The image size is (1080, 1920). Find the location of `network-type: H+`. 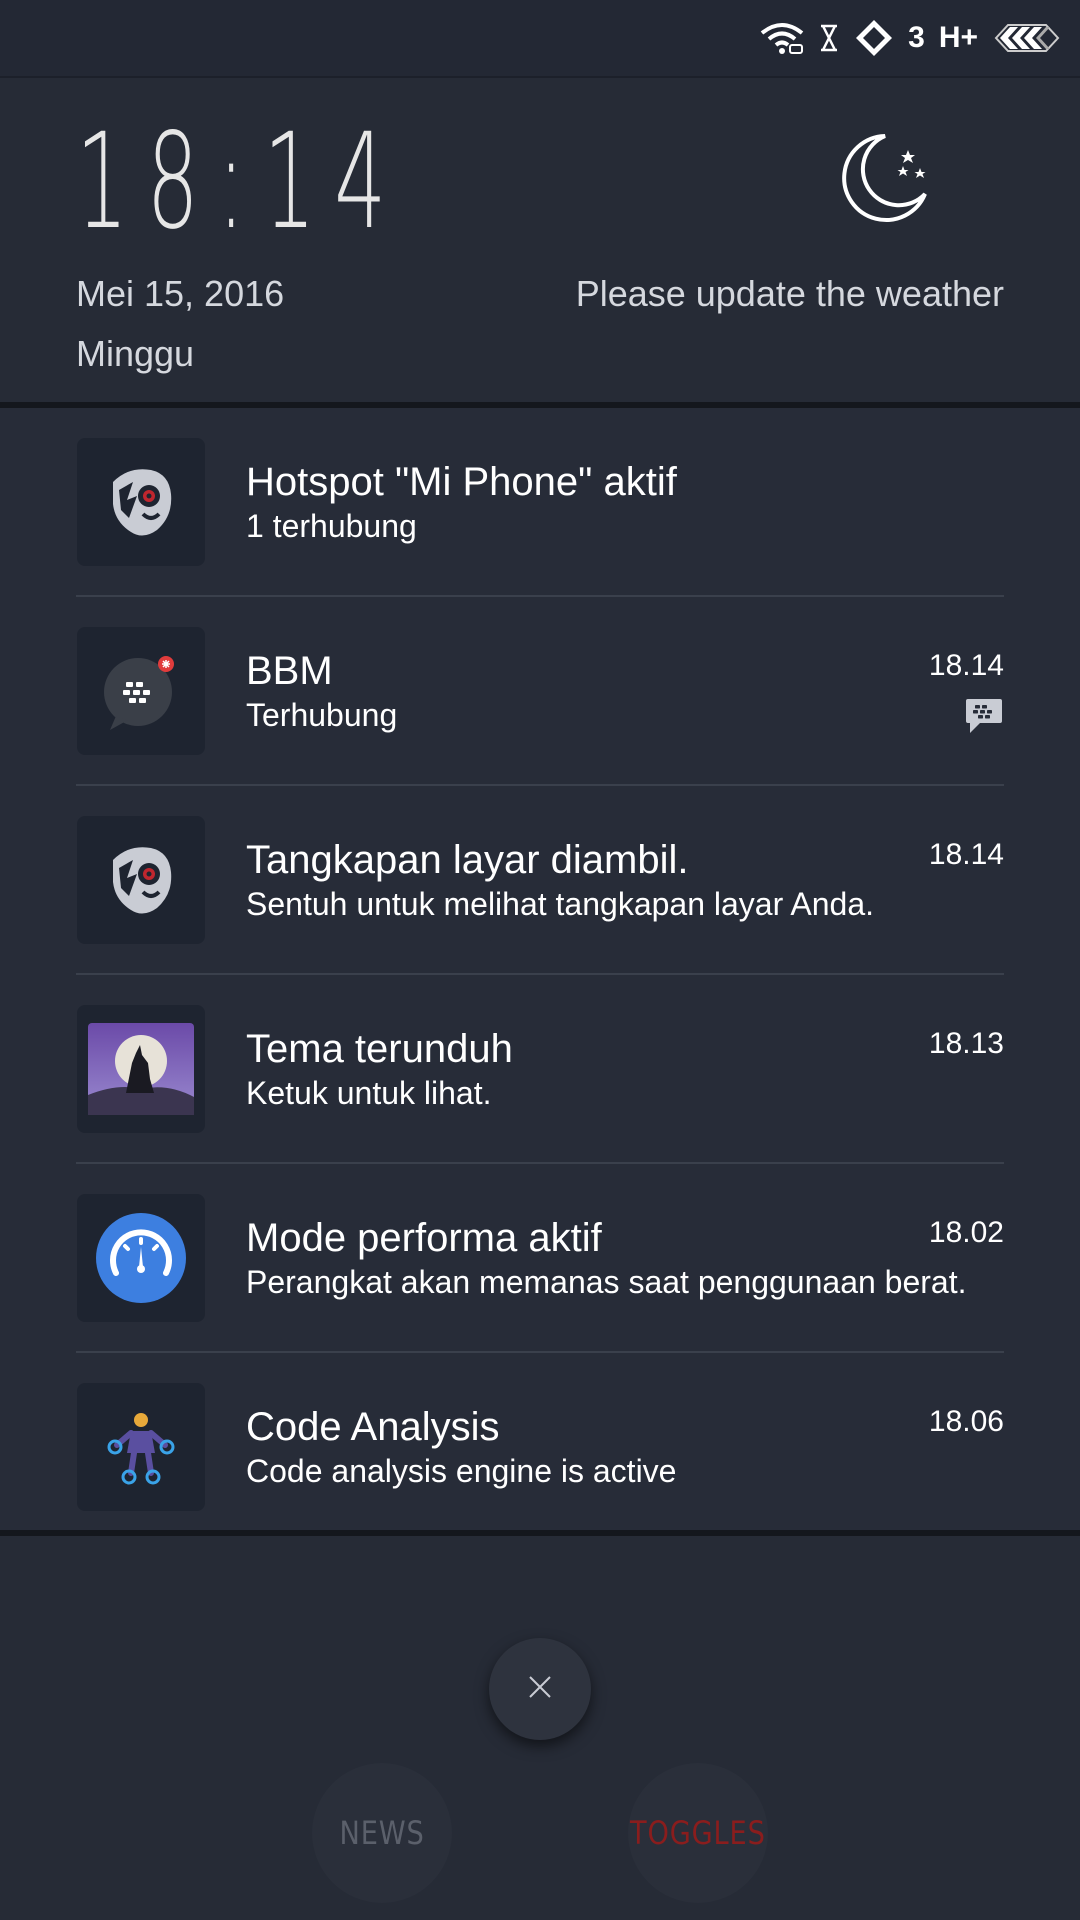

network-type: H+ is located at coordinates (958, 37).